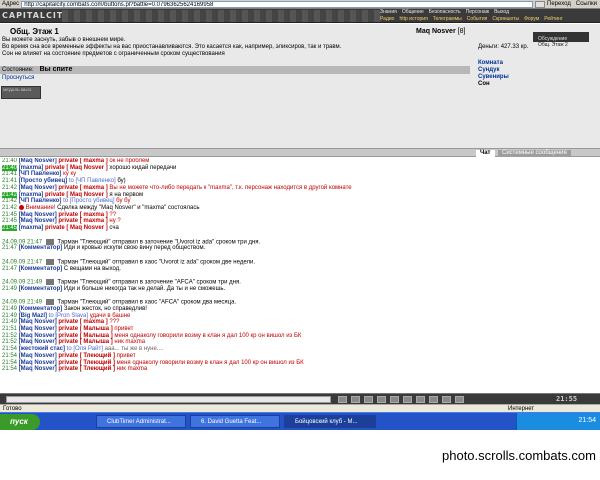 The width and height of the screenshot is (600, 480). What do you see at coordinates (91, 181) in the screenshot?
I see `to-recipient: to [ЧП Павленко]` at bounding box center [91, 181].